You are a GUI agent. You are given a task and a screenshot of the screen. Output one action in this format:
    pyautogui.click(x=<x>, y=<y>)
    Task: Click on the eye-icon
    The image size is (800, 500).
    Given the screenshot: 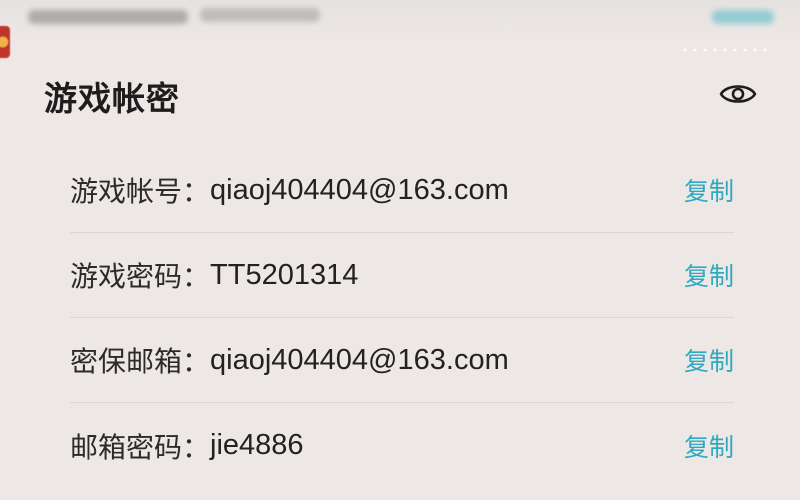 What is the action you would take?
    pyautogui.click(x=738, y=94)
    